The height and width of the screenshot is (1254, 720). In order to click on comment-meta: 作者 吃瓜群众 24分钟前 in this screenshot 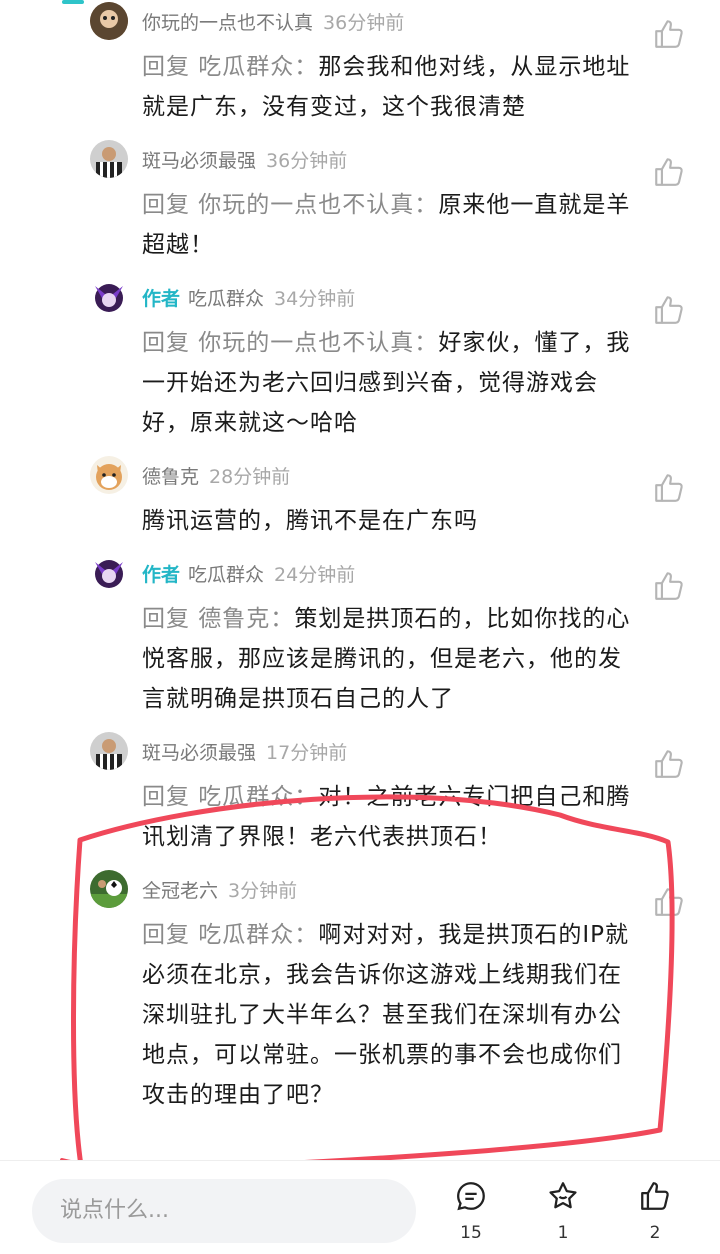, I will do `click(248, 573)`.